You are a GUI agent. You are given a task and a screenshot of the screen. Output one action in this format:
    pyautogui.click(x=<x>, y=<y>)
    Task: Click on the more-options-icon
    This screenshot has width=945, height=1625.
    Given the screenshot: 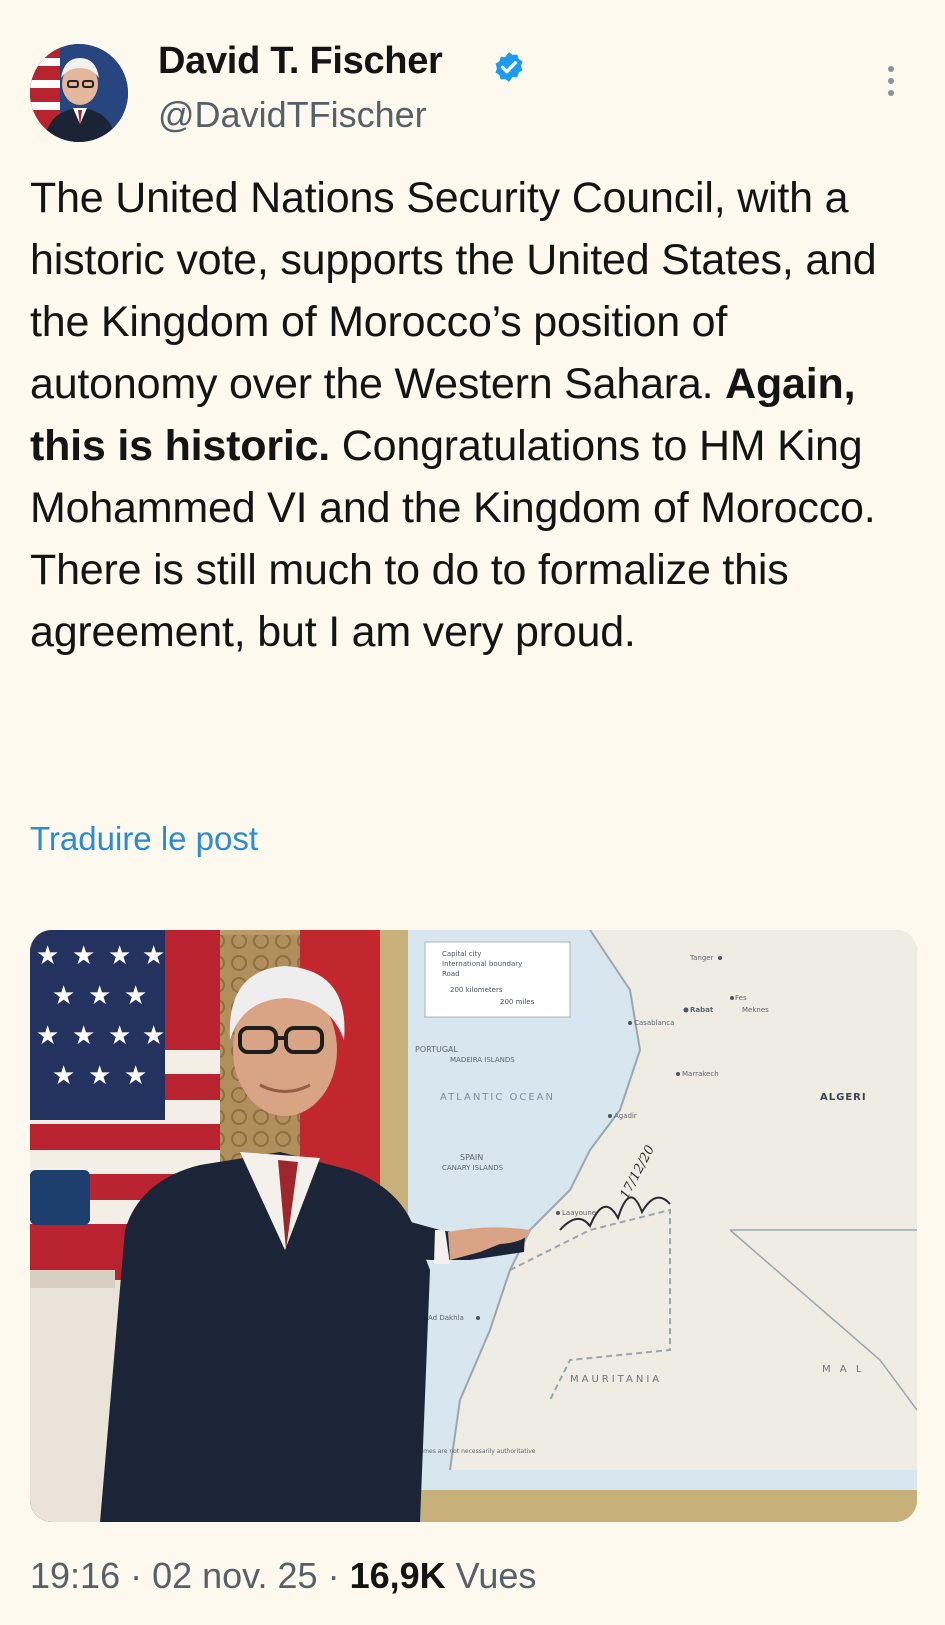 What is the action you would take?
    pyautogui.click(x=891, y=86)
    